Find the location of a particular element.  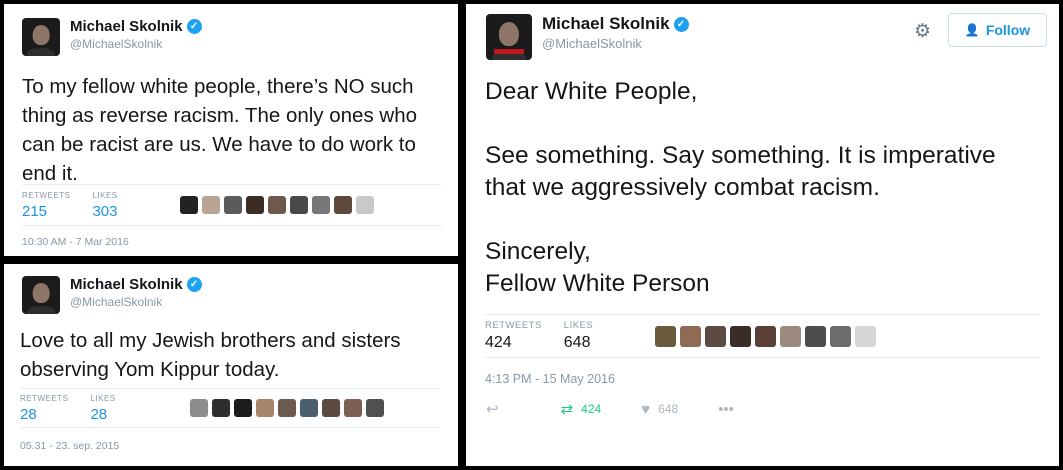

tweet-stats: RETWEETS 215 LIKES 303 is located at coordinates (232, 205).